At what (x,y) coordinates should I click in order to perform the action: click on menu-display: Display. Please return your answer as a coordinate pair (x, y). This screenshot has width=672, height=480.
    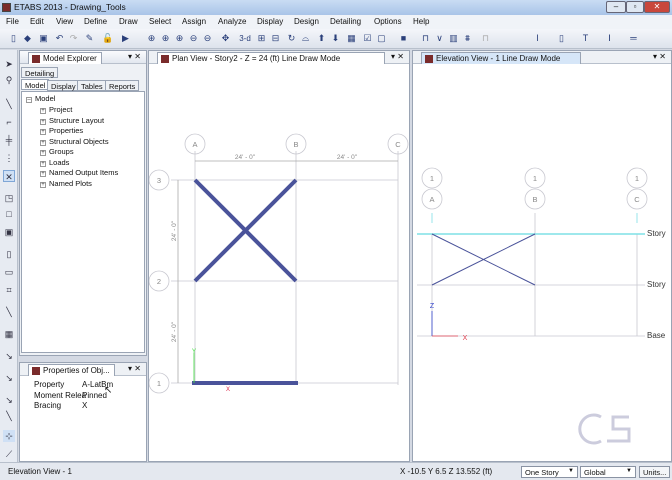
    Looking at the image, I should click on (270, 21).